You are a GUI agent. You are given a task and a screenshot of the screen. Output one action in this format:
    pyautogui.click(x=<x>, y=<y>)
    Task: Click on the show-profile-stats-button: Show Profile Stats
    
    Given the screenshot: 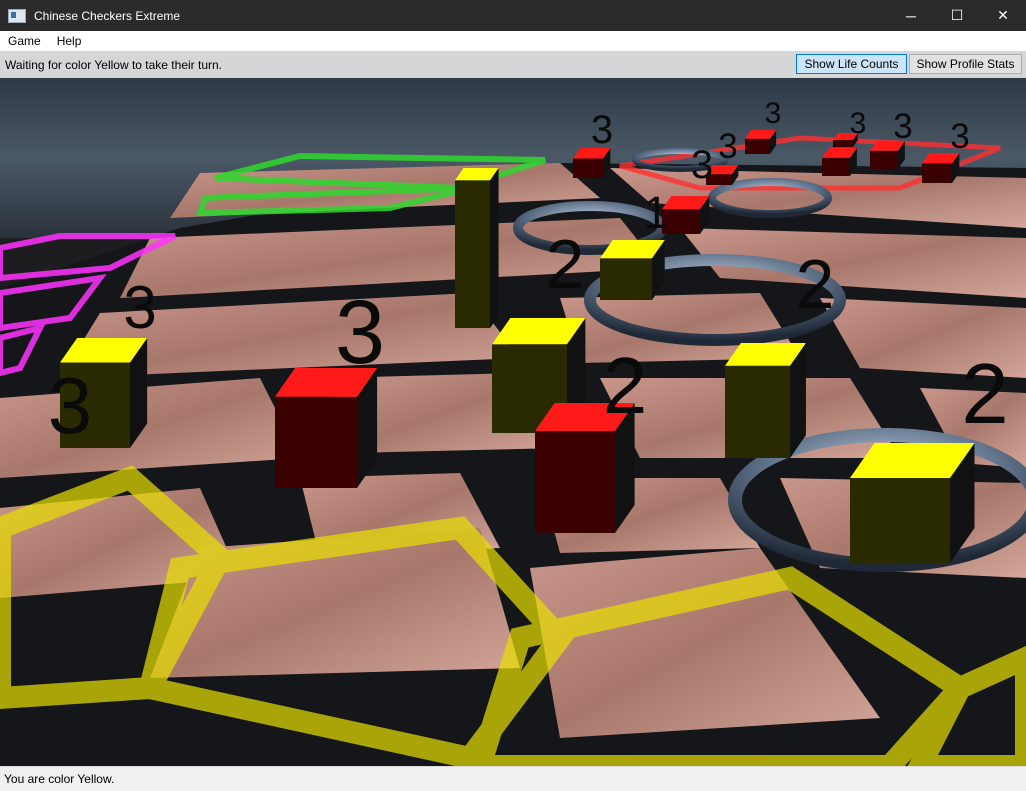 What is the action you would take?
    pyautogui.click(x=965, y=64)
    